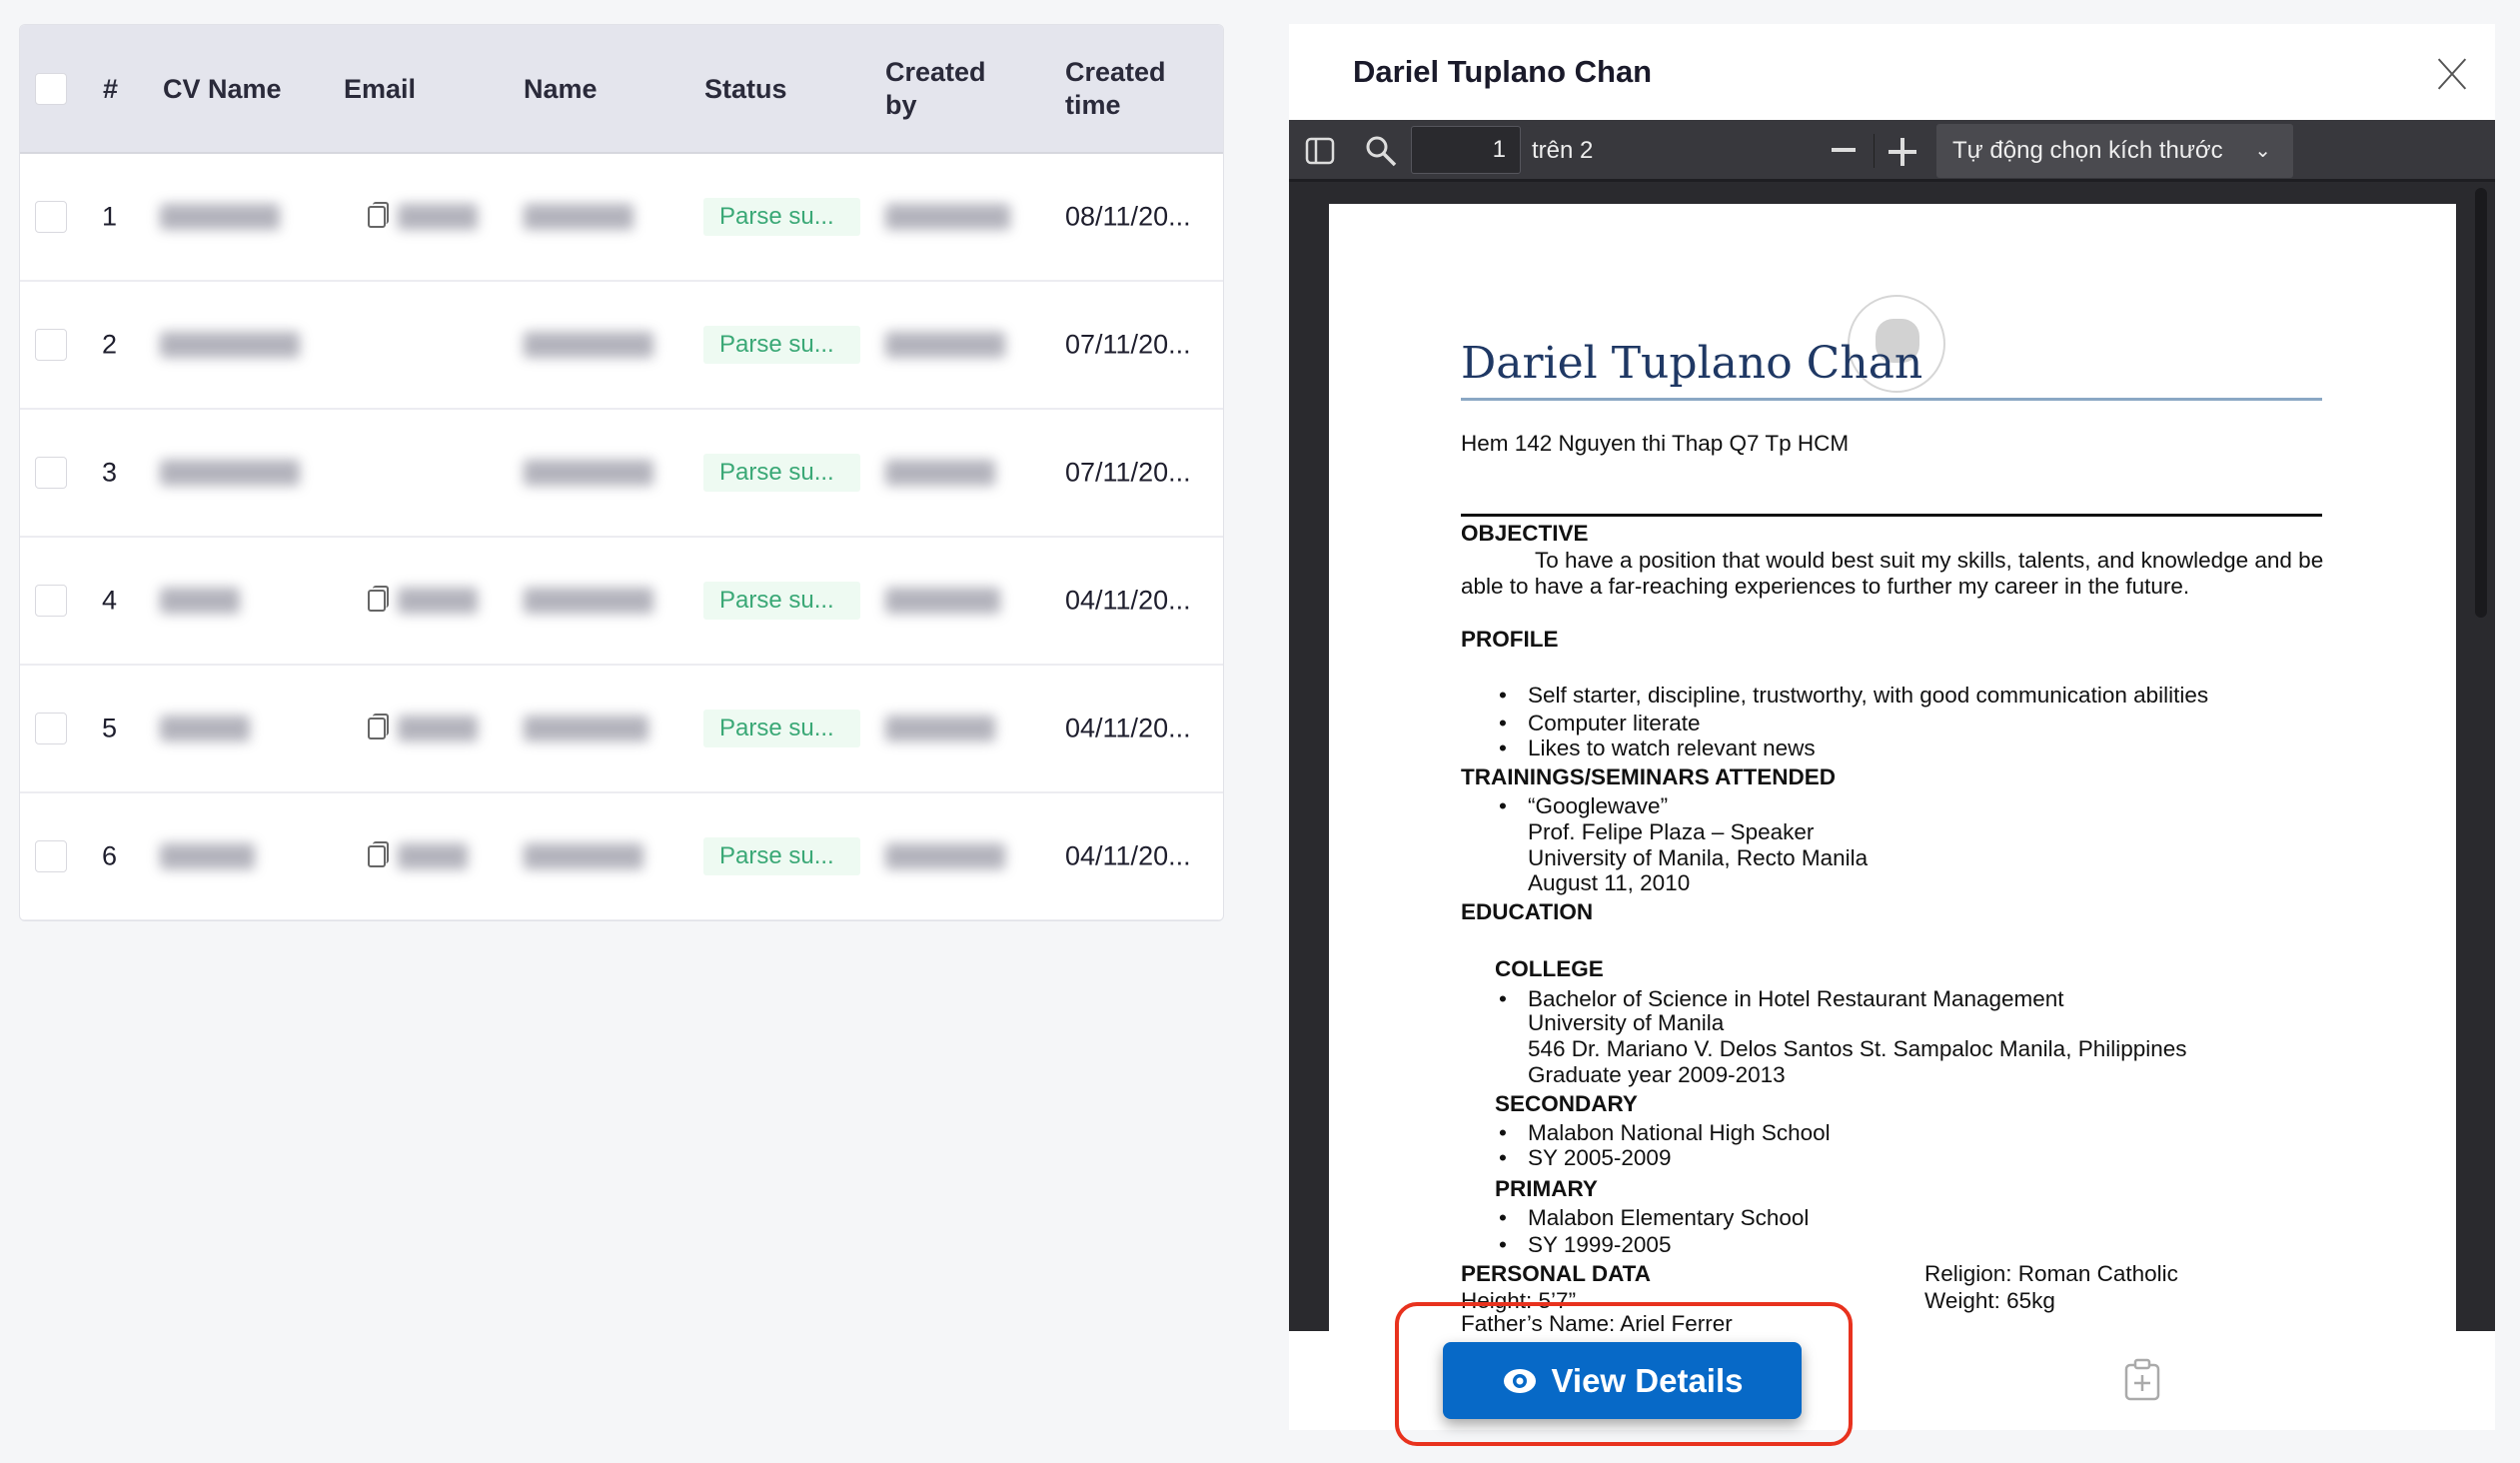 The height and width of the screenshot is (1463, 2520). Describe the element at coordinates (1585, 1245) in the screenshot. I see `primary-item: SY 1999-2005` at that location.